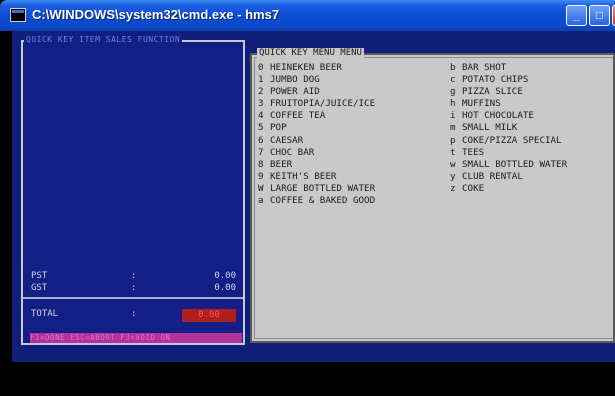  What do you see at coordinates (278, 128) in the screenshot?
I see `menu-item-label: POP` at bounding box center [278, 128].